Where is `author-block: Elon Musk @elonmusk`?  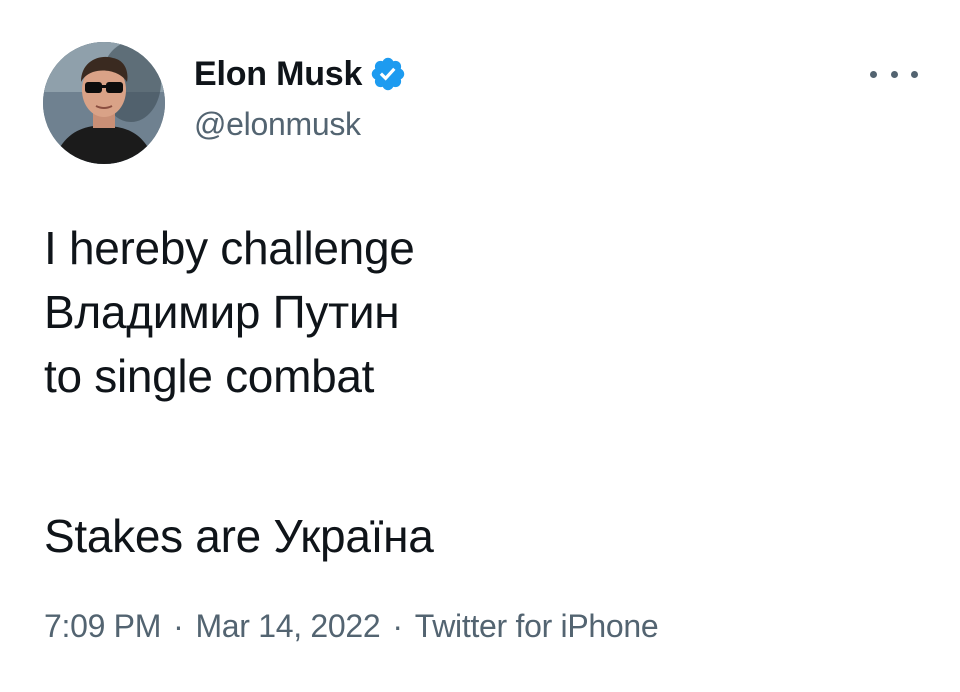
author-block: Elon Musk @elonmusk is located at coordinates (300, 97).